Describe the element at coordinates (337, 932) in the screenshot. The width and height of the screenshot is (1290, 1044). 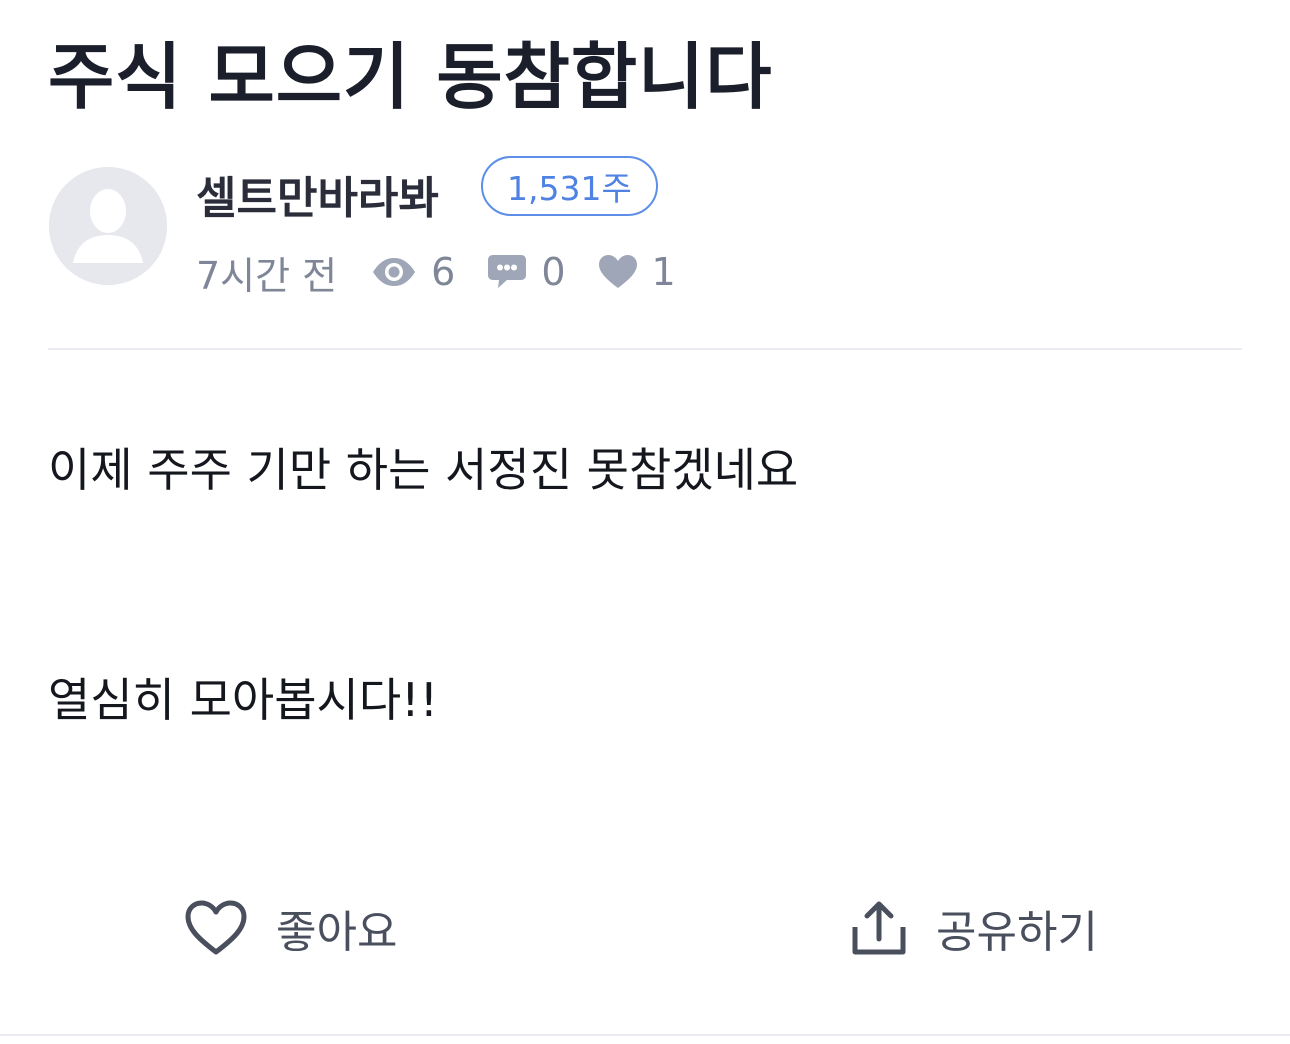
I see `like-button-label: 좋아요` at that location.